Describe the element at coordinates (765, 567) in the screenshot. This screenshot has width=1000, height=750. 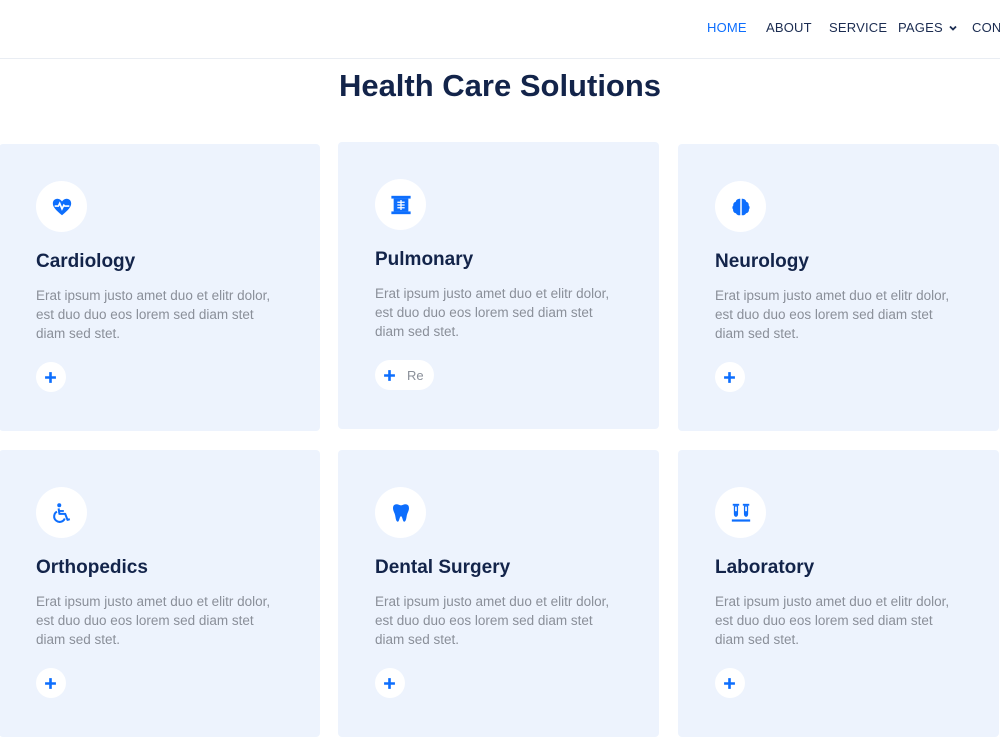
I see `card-title: Laboratory` at that location.